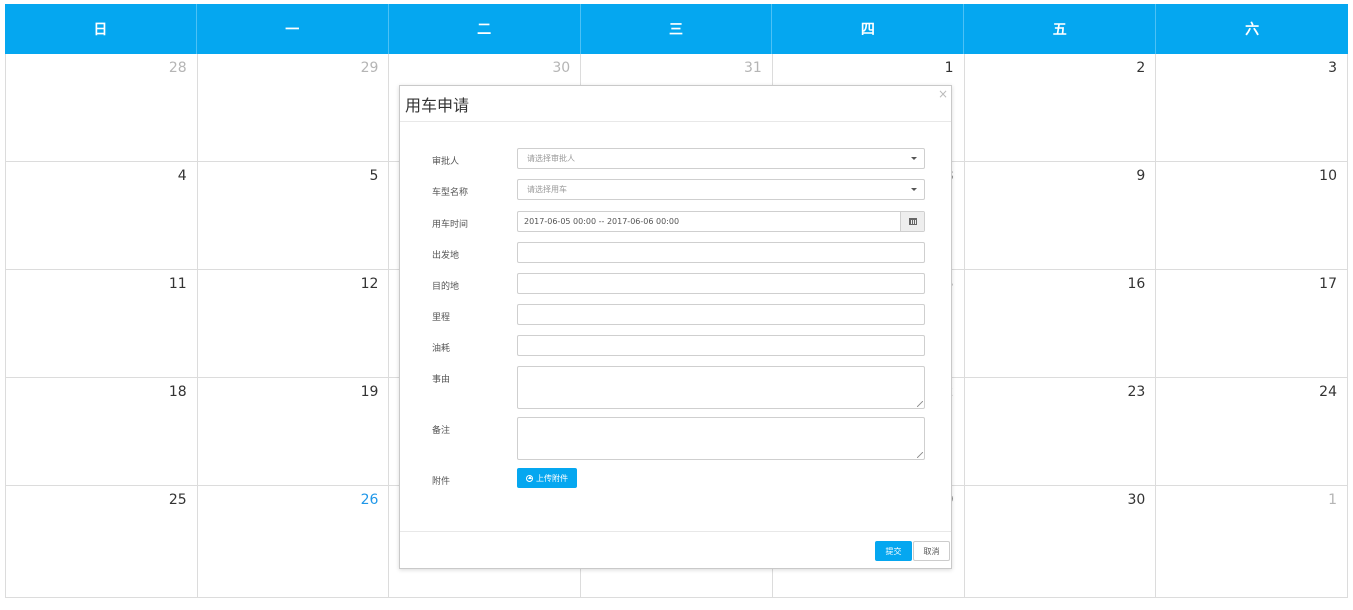 The width and height of the screenshot is (1353, 610). What do you see at coordinates (293, 216) in the screenshot?
I see `calendar-day-cell: 5` at bounding box center [293, 216].